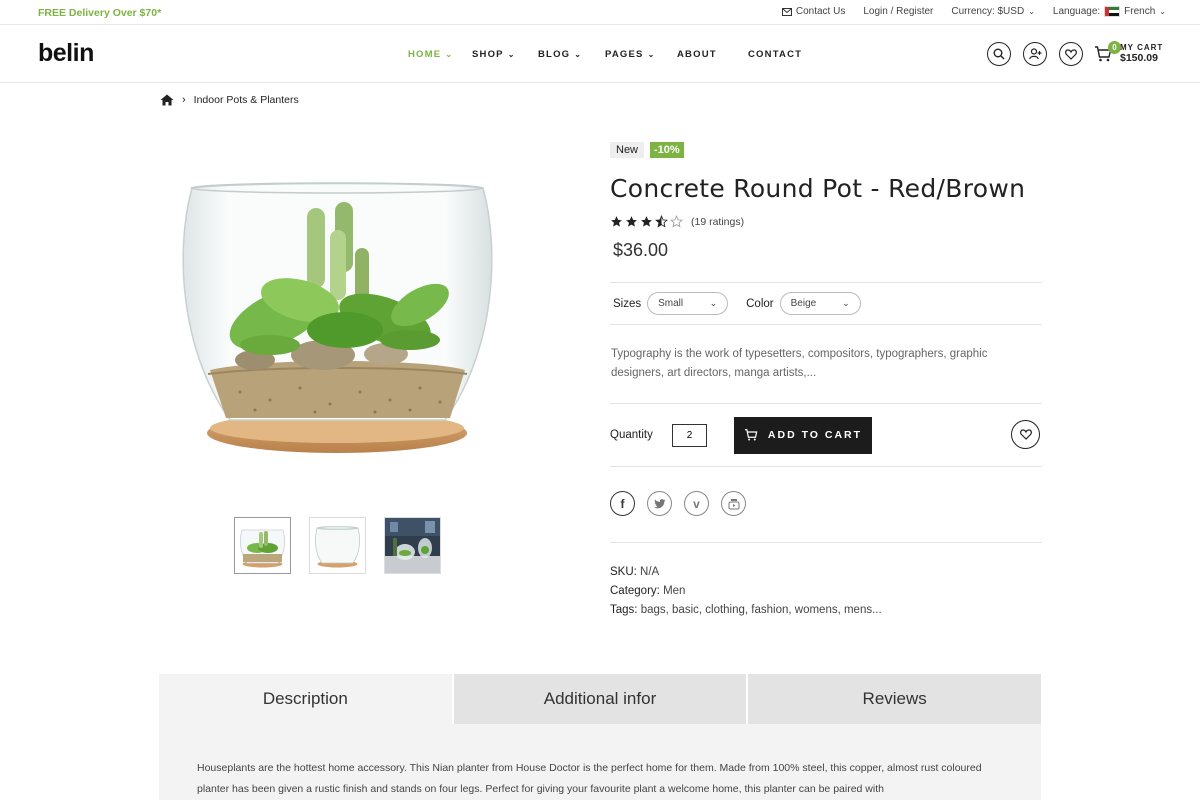 This screenshot has width=1200, height=800. I want to click on contact-link: Contact Us, so click(813, 11).